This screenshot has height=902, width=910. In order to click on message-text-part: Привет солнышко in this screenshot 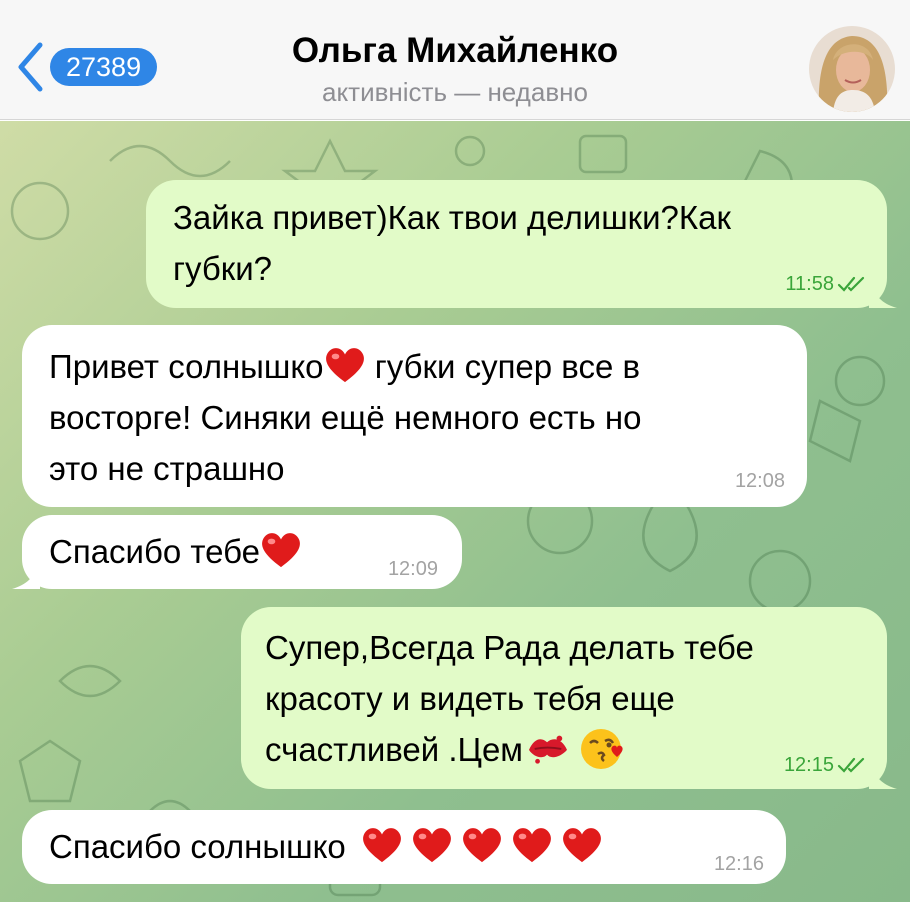, I will do `click(186, 366)`.